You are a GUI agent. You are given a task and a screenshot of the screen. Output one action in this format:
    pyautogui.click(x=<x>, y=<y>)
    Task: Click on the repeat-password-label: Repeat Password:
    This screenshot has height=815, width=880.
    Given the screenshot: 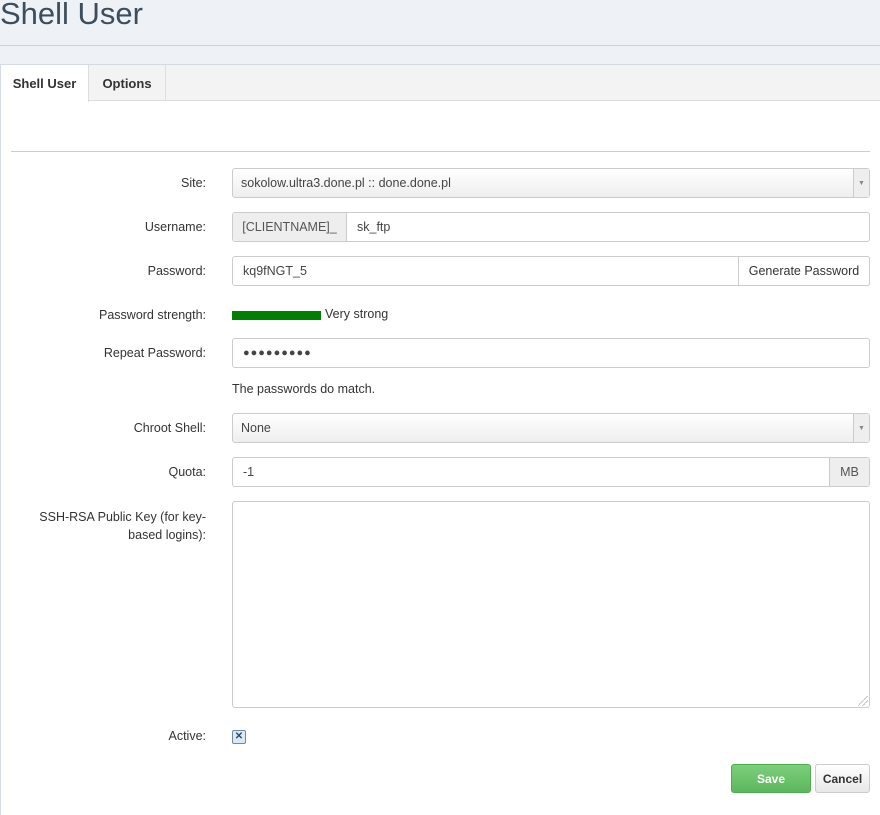 What is the action you would take?
    pyautogui.click(x=154, y=353)
    